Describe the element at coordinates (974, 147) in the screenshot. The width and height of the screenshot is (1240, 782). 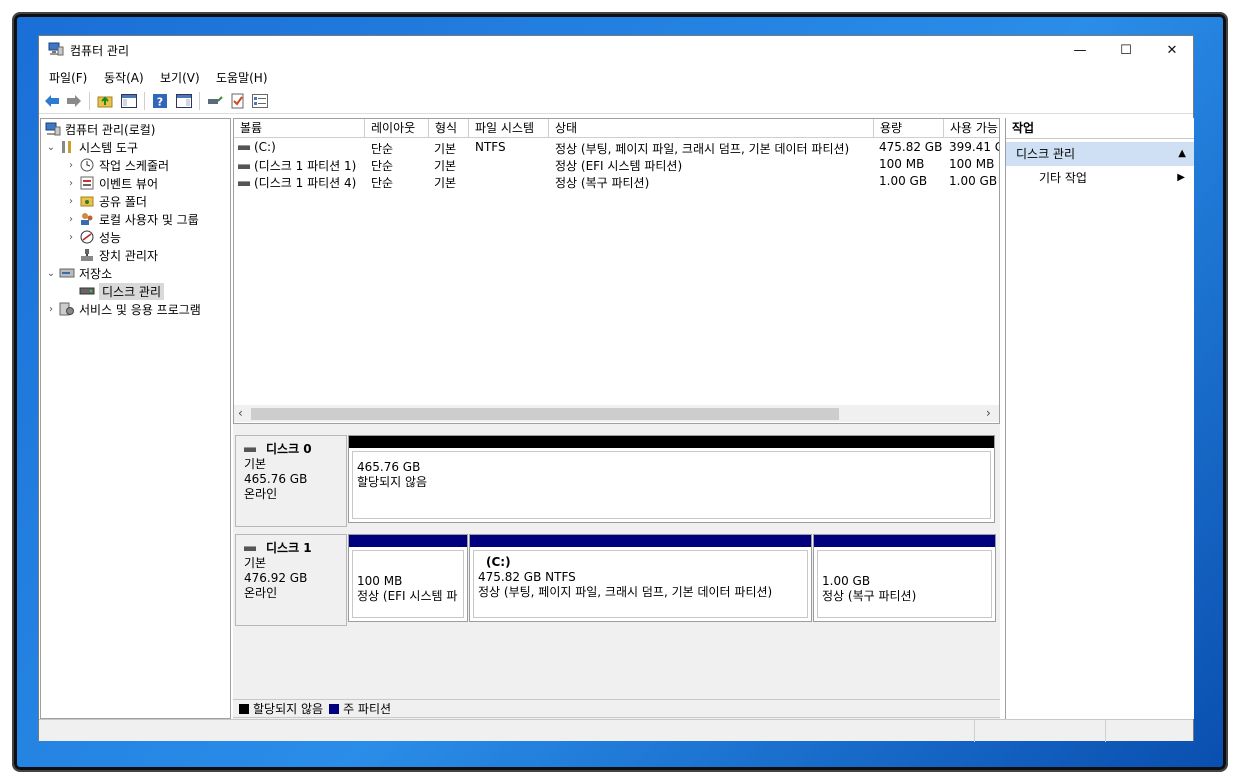
I see `free-cell: 399.41 G` at that location.